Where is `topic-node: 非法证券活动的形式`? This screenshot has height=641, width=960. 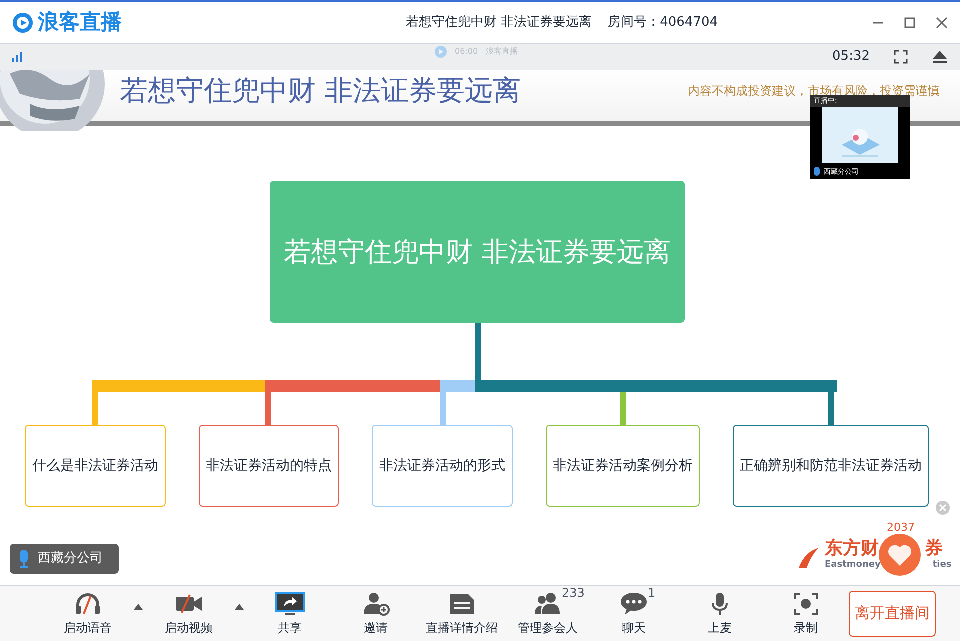 topic-node: 非法证券活动的形式 is located at coordinates (442, 466).